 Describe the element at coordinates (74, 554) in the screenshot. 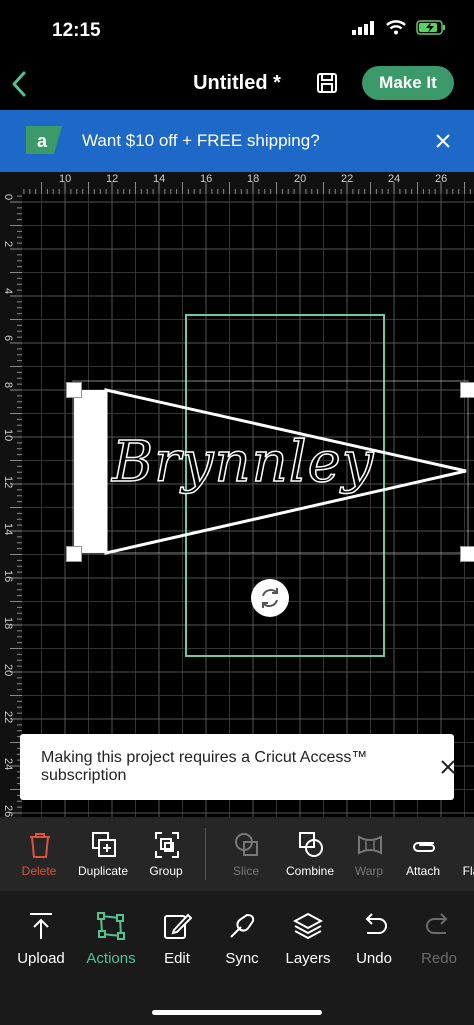

I see `selection-handle-bottom-left` at that location.